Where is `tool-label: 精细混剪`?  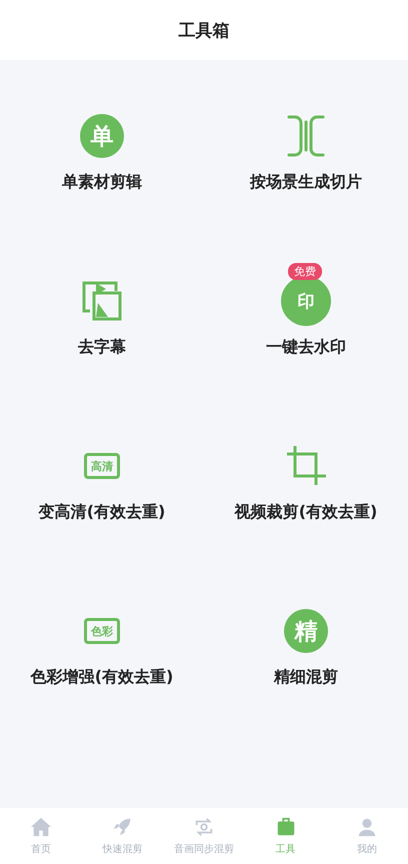
tool-label: 精细混剪 is located at coordinates (306, 677).